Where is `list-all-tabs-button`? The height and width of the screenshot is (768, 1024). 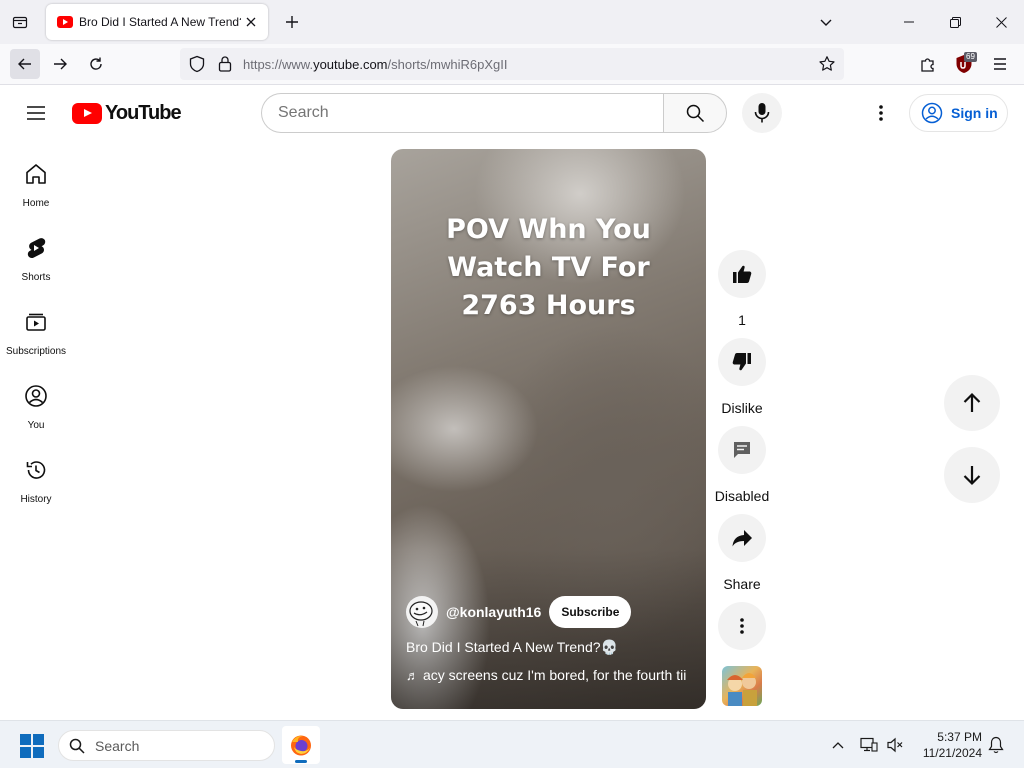 list-all-tabs-button is located at coordinates (20, 22).